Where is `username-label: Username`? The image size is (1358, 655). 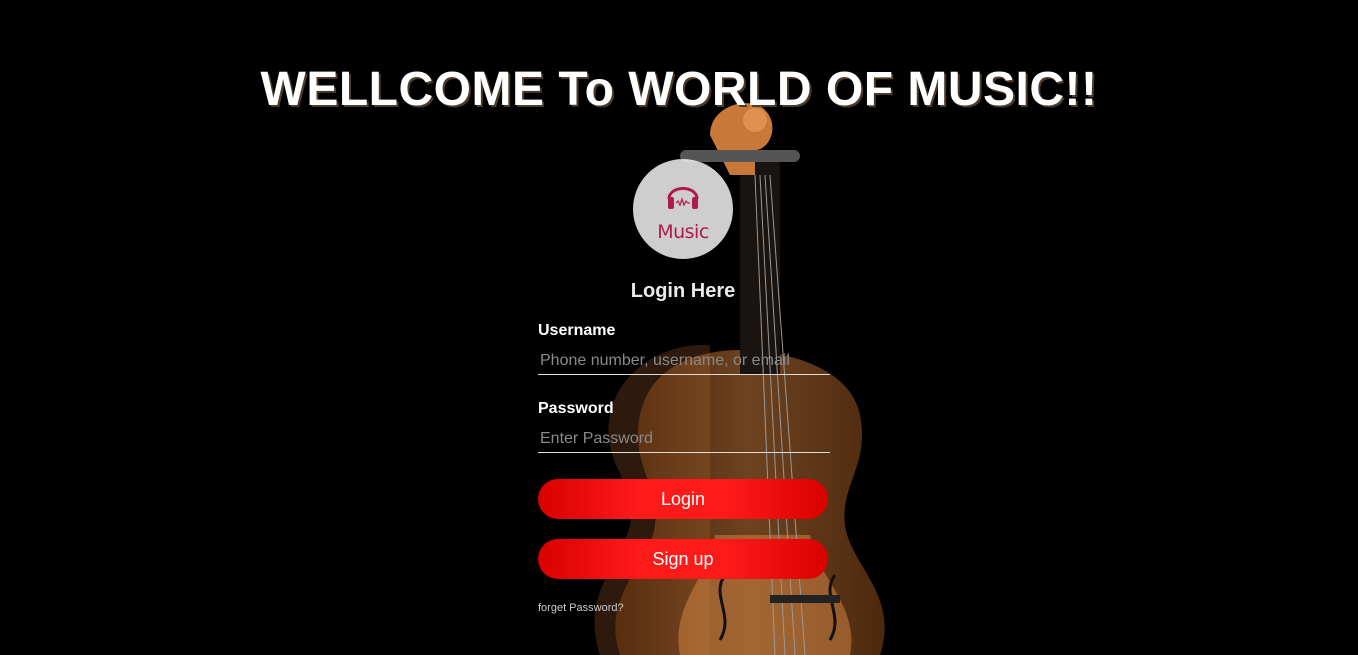
username-label: Username is located at coordinates (577, 330).